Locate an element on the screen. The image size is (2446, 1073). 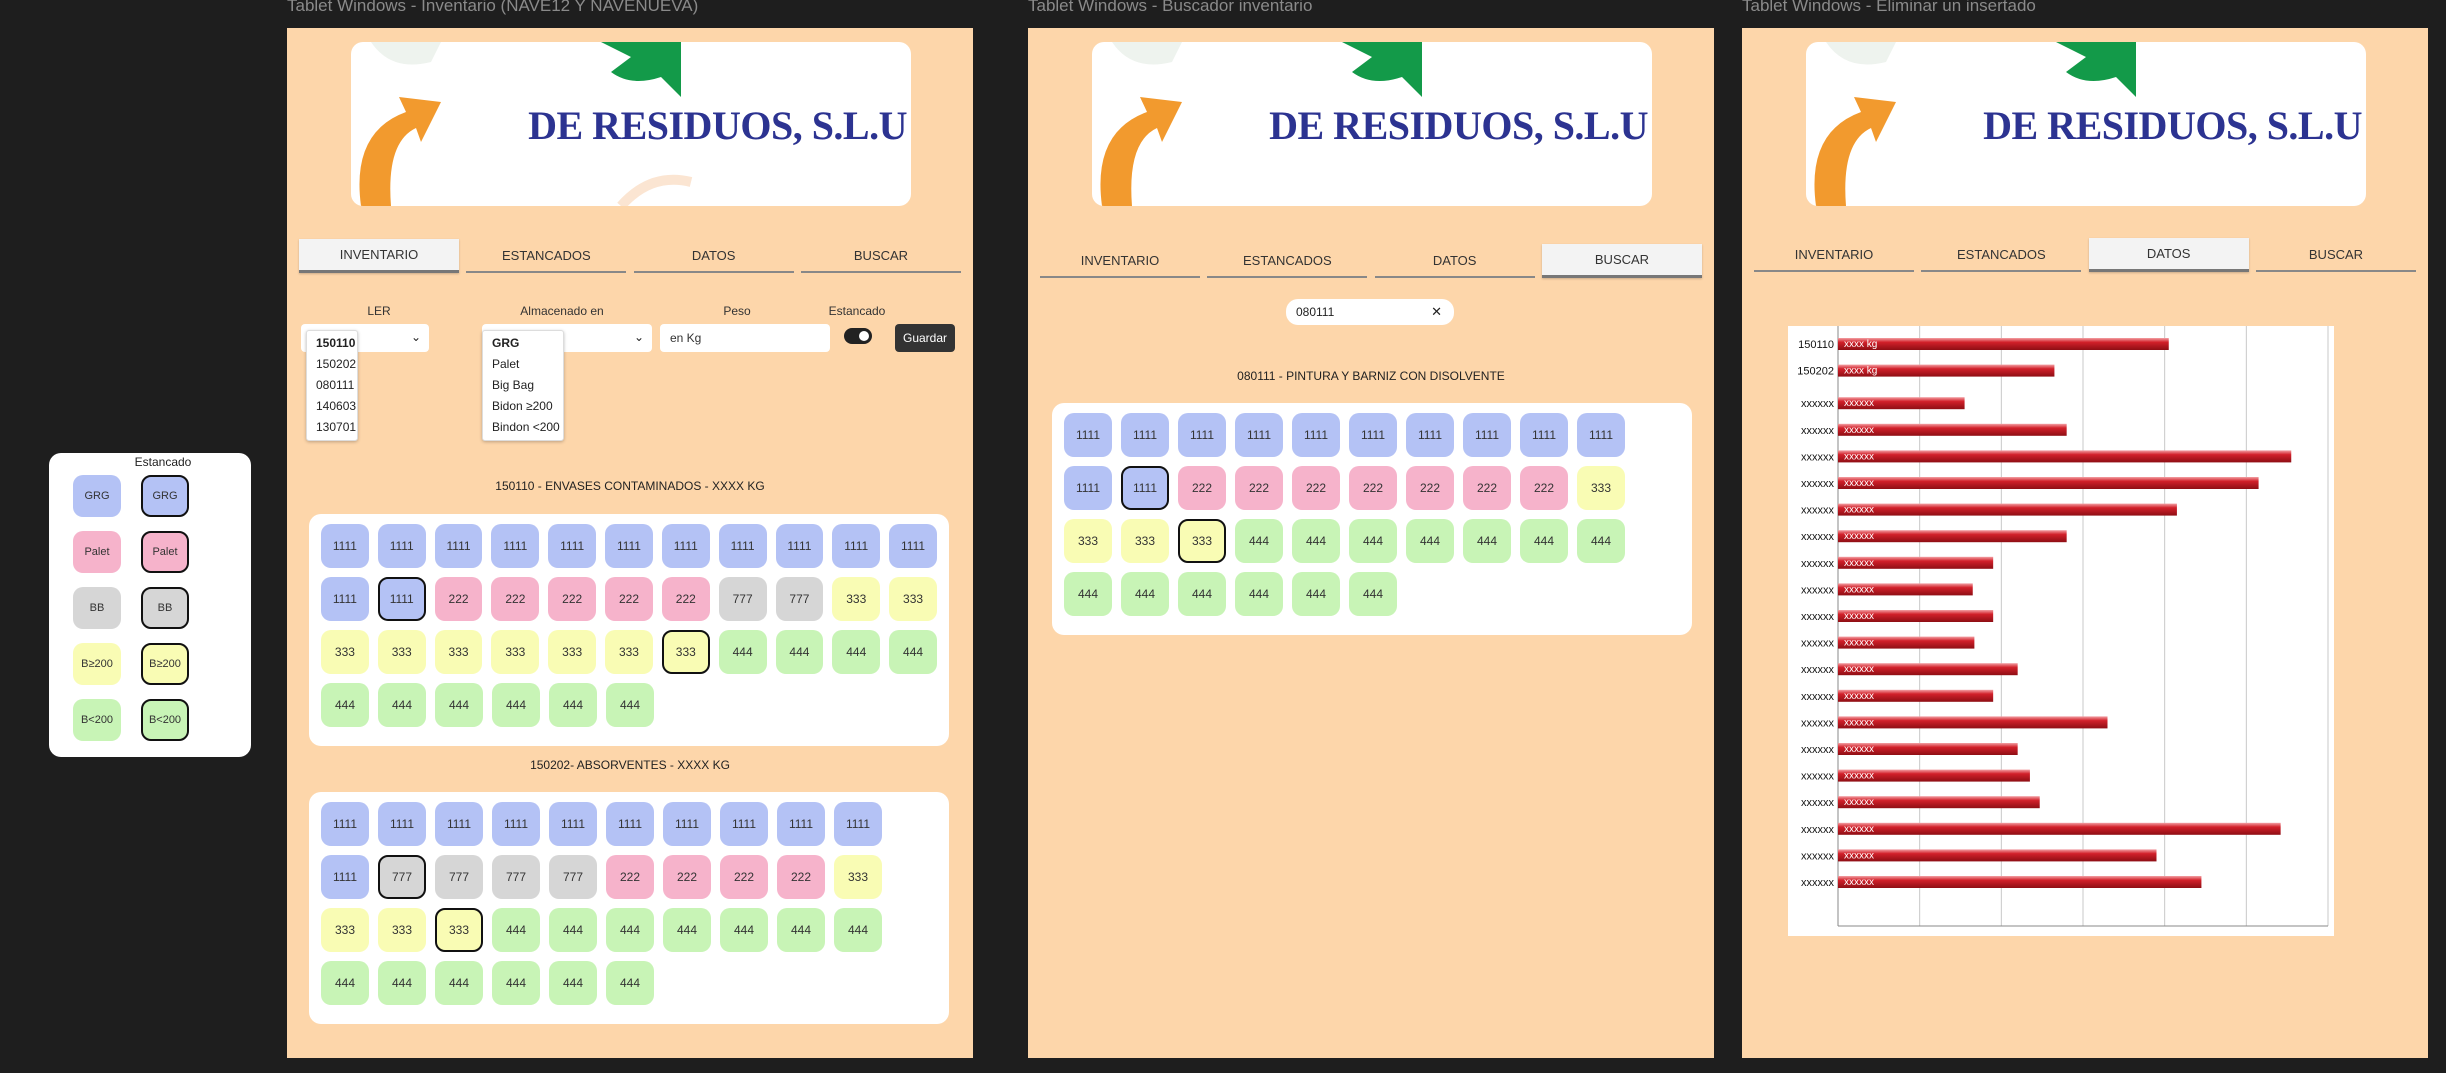
estancado-toggle is located at coordinates (858, 336).